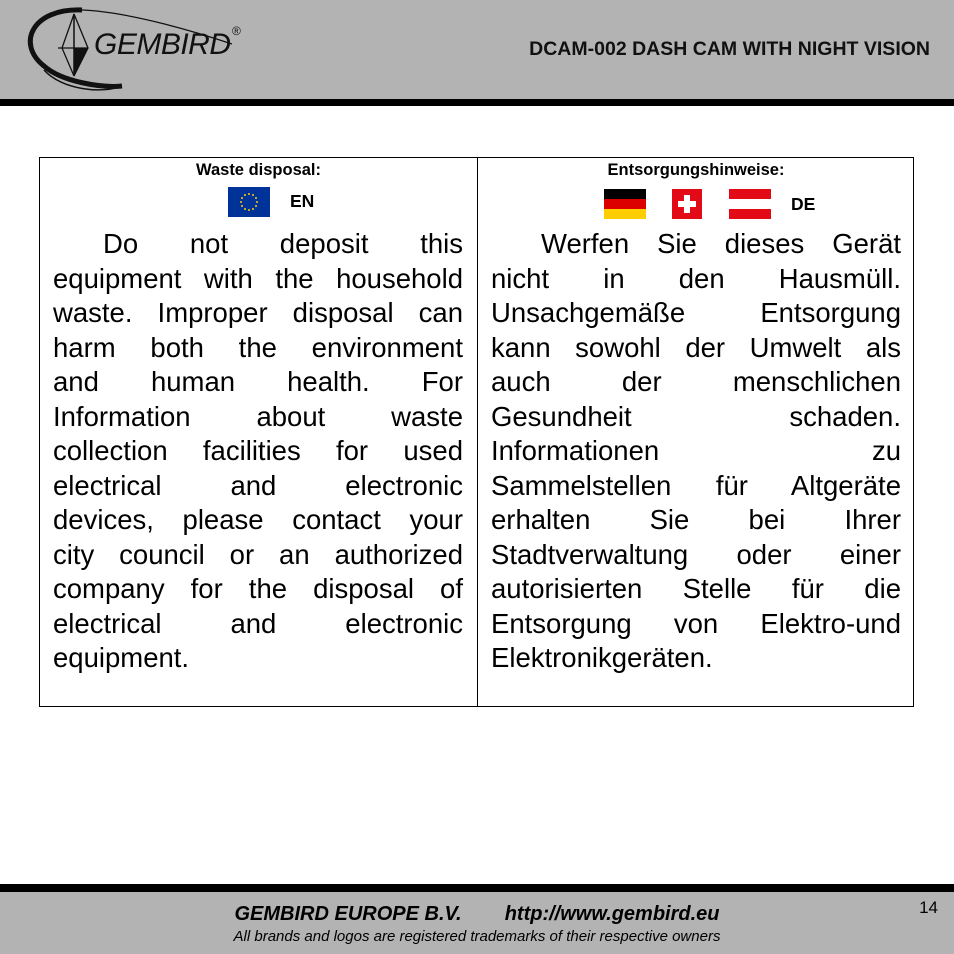 This screenshot has height=954, width=954. What do you see at coordinates (687, 204) in the screenshot?
I see `switzerland-flag-icon` at bounding box center [687, 204].